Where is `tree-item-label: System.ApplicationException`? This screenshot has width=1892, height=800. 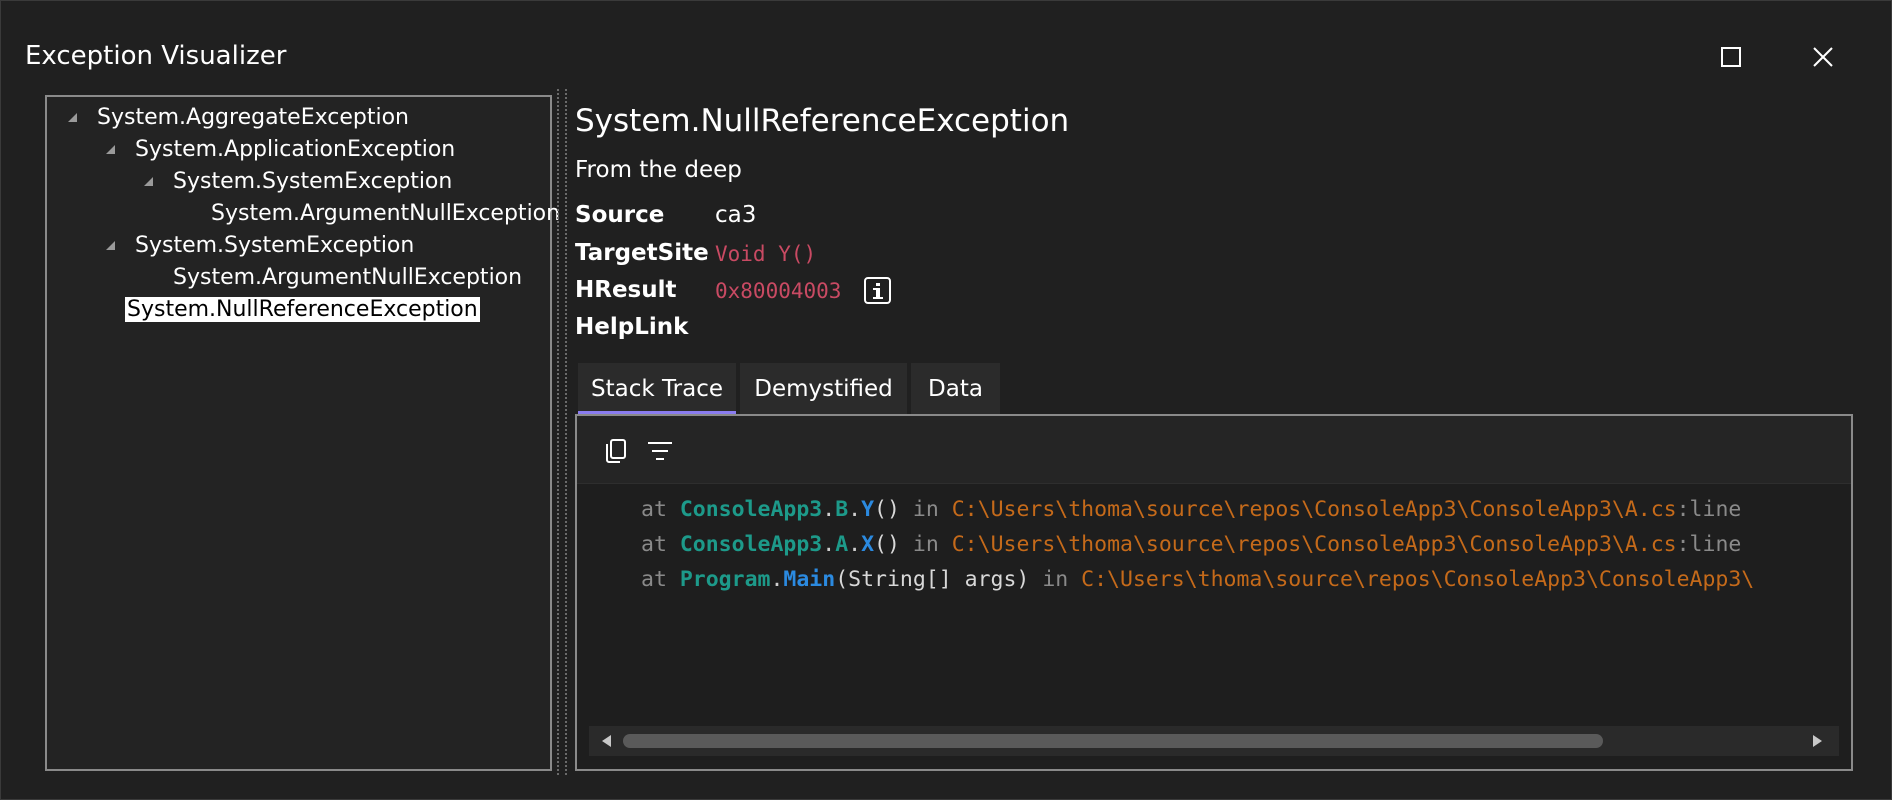
tree-item-label: System.ApplicationException is located at coordinates (295, 149).